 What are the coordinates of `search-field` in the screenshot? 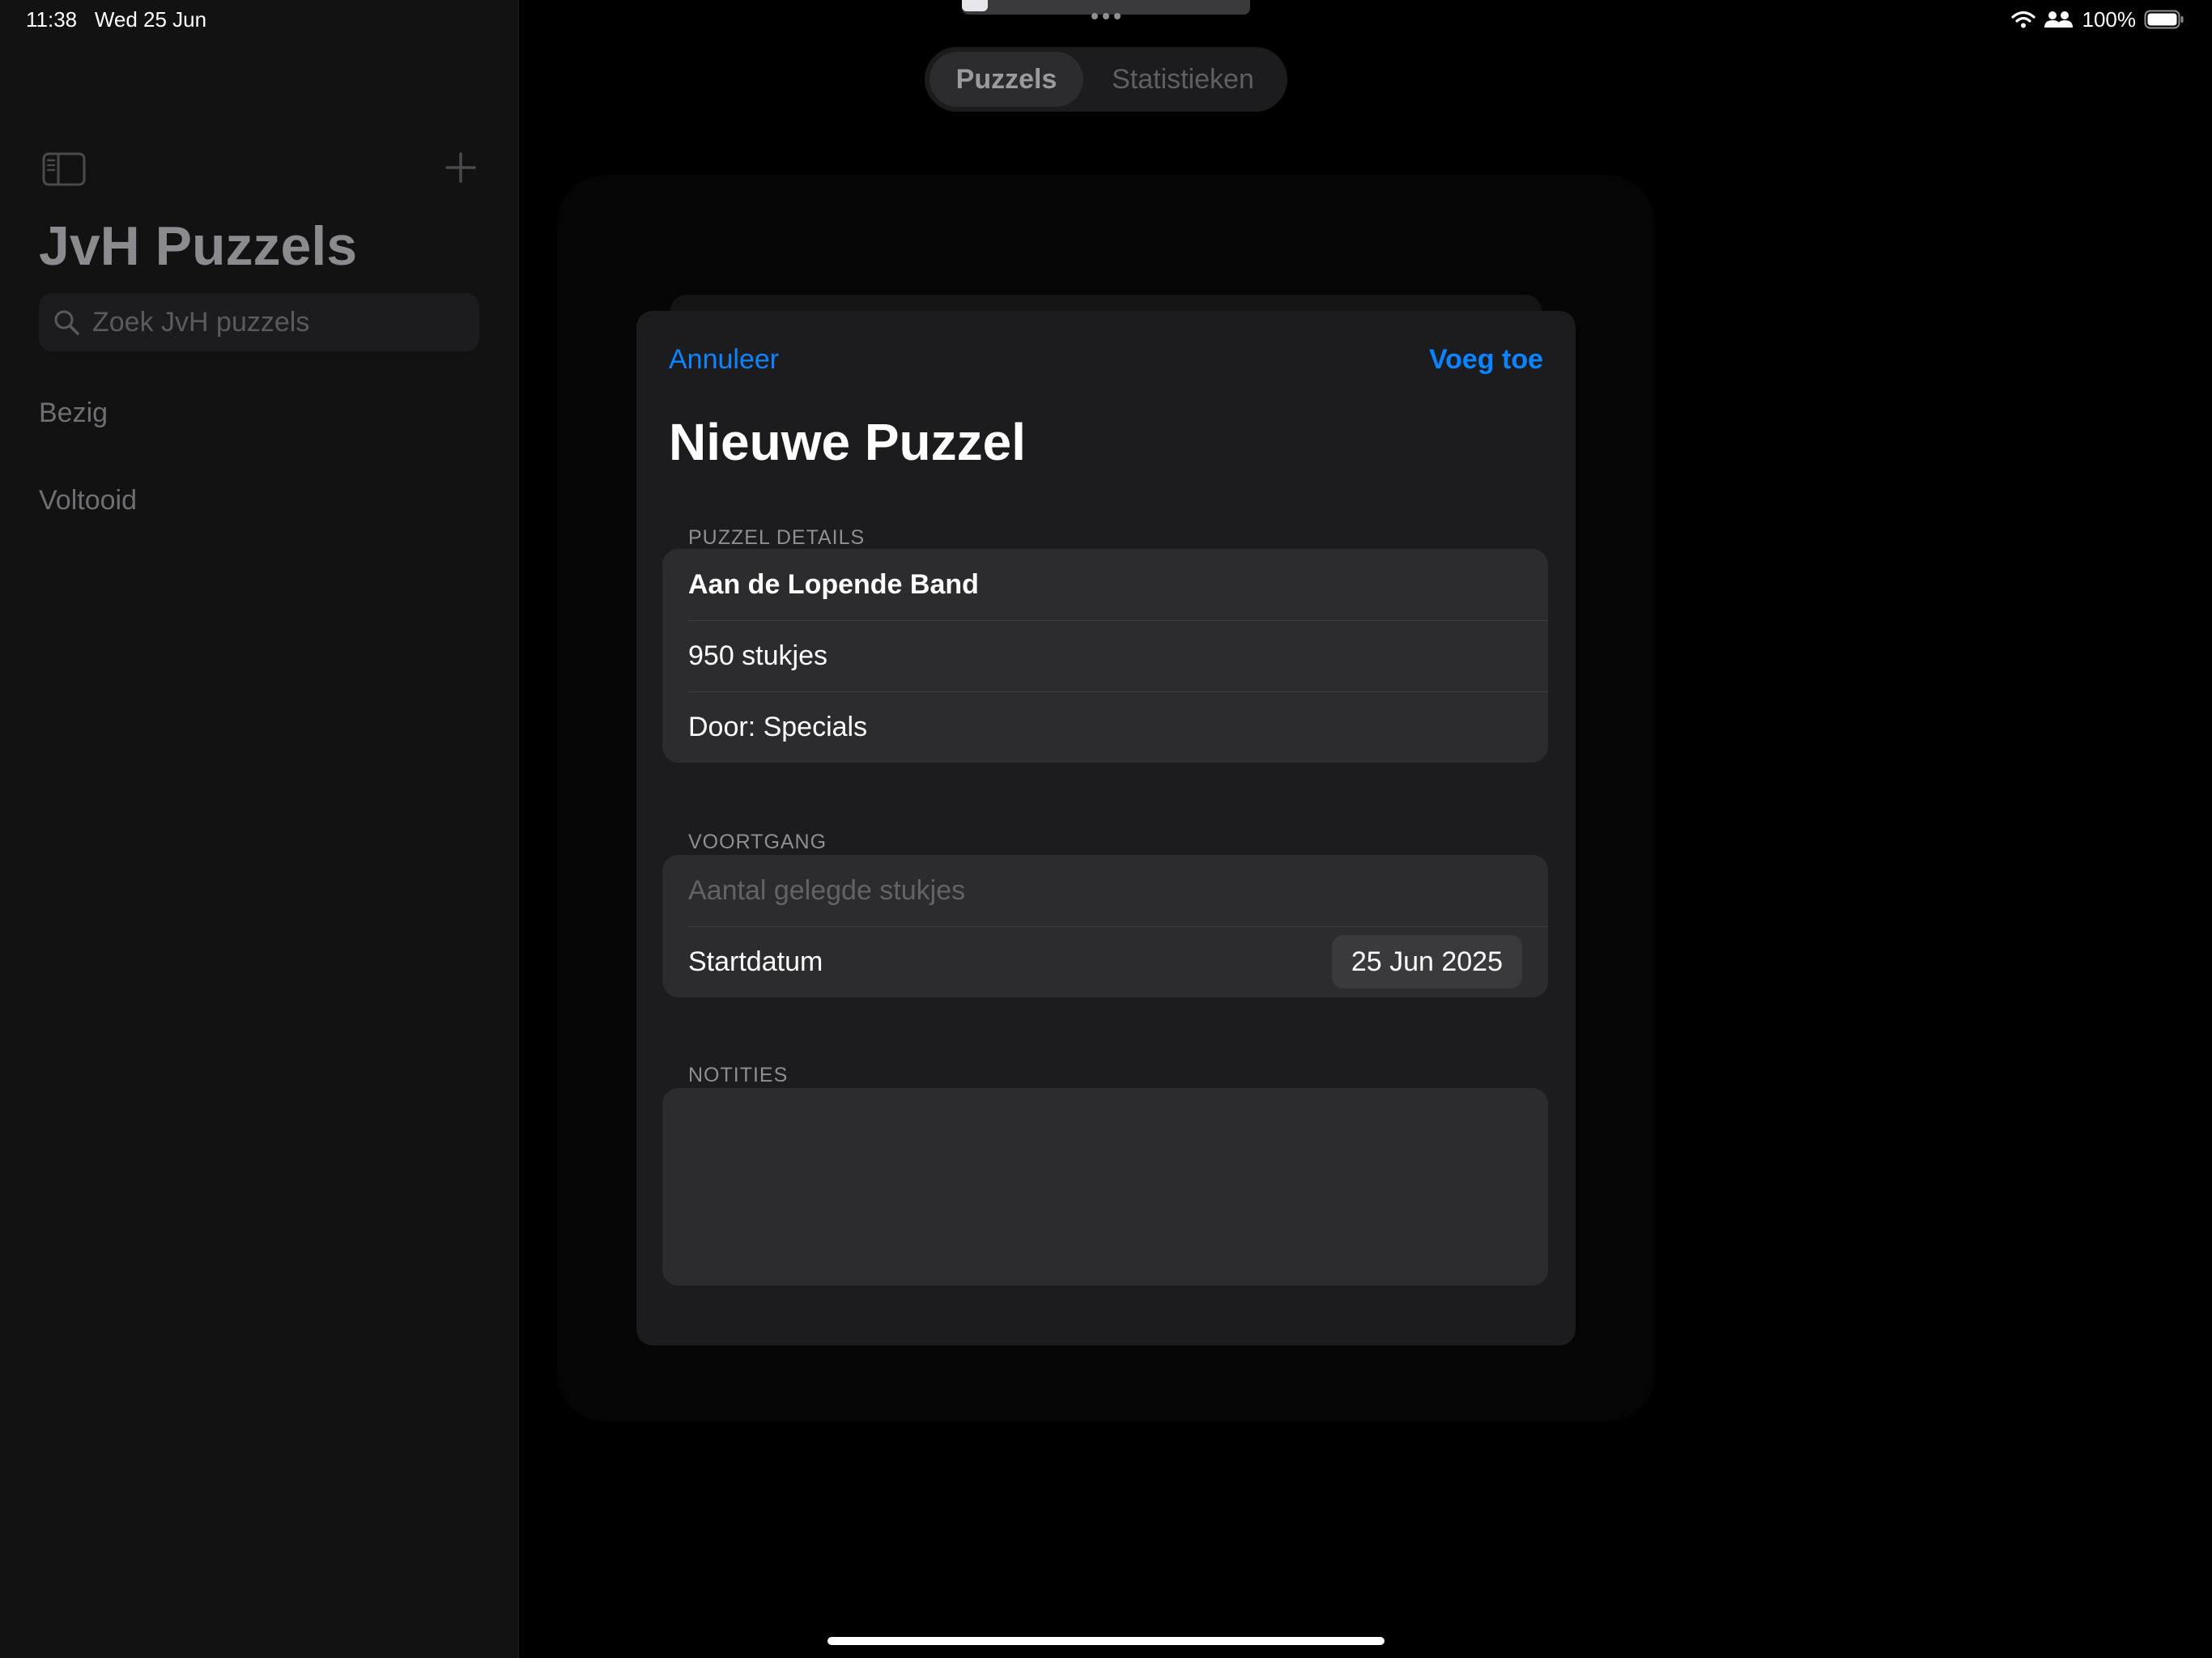 It's located at (259, 322).